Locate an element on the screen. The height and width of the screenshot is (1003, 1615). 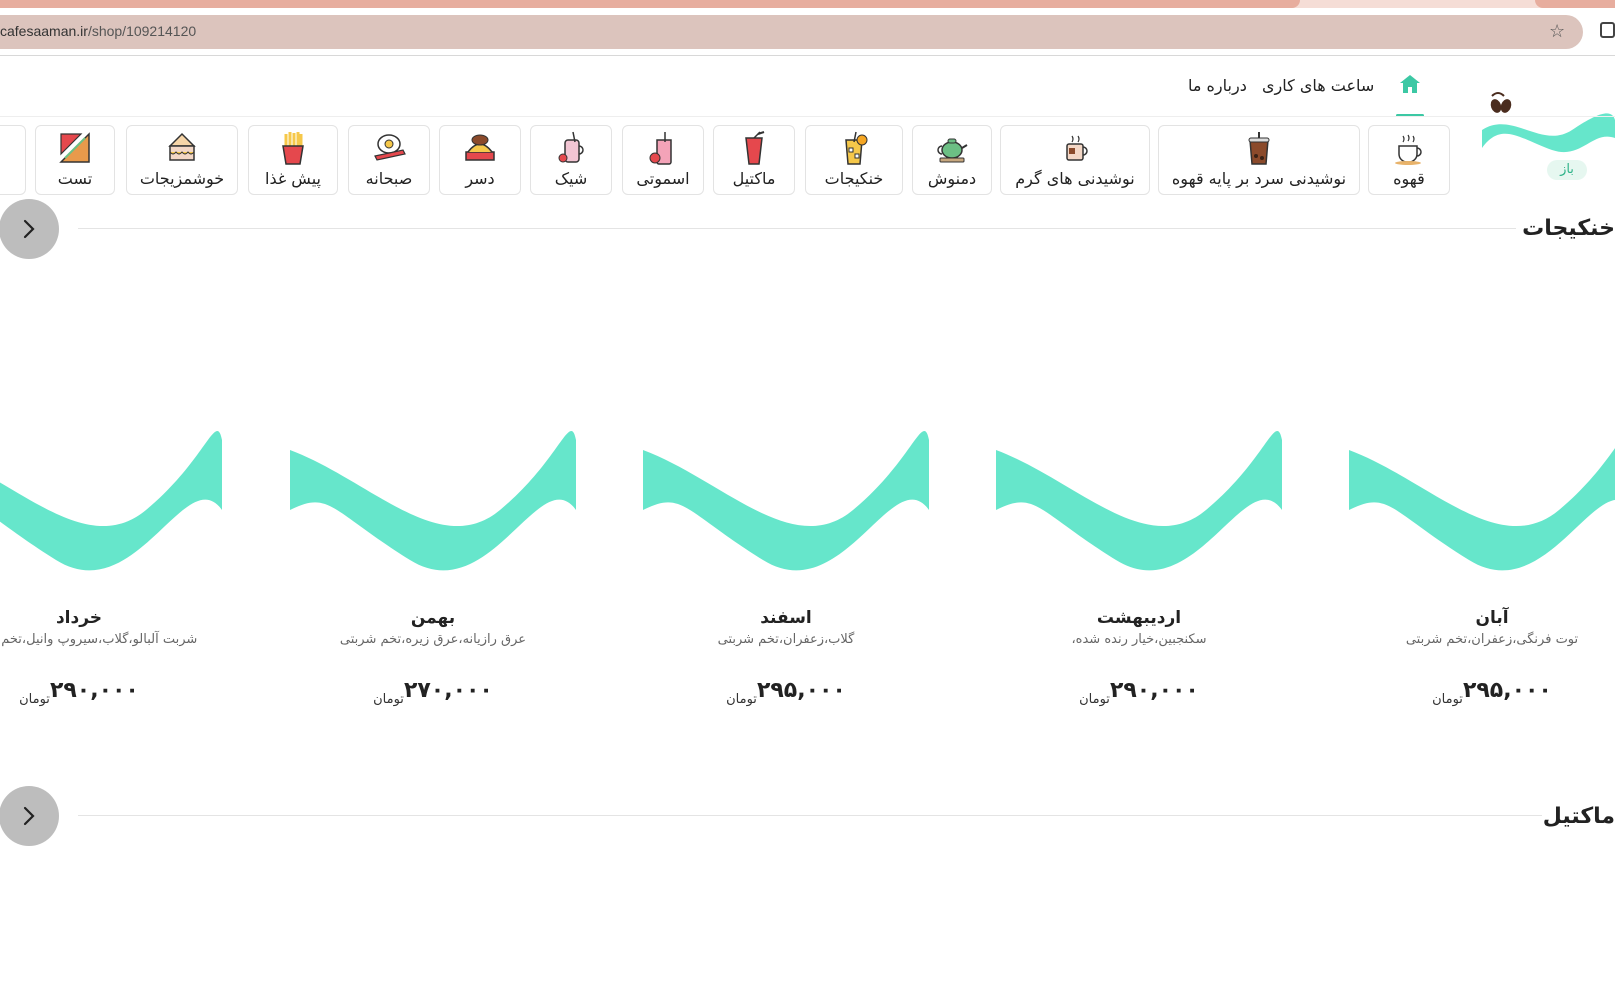
url-text: cafesaaman.ir/shop/109214120 is located at coordinates (98, 31).